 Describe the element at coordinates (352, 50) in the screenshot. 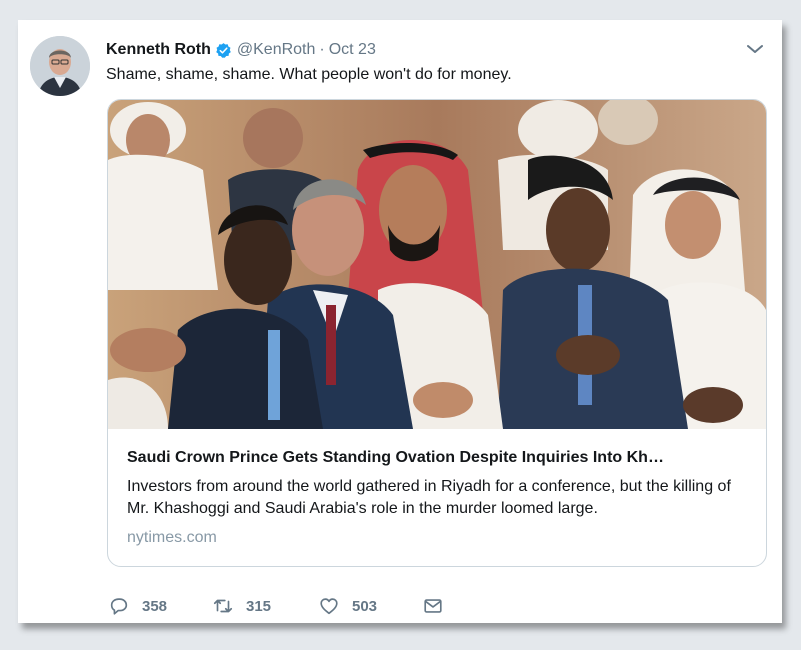

I see `tweet-date: Oct 23` at that location.